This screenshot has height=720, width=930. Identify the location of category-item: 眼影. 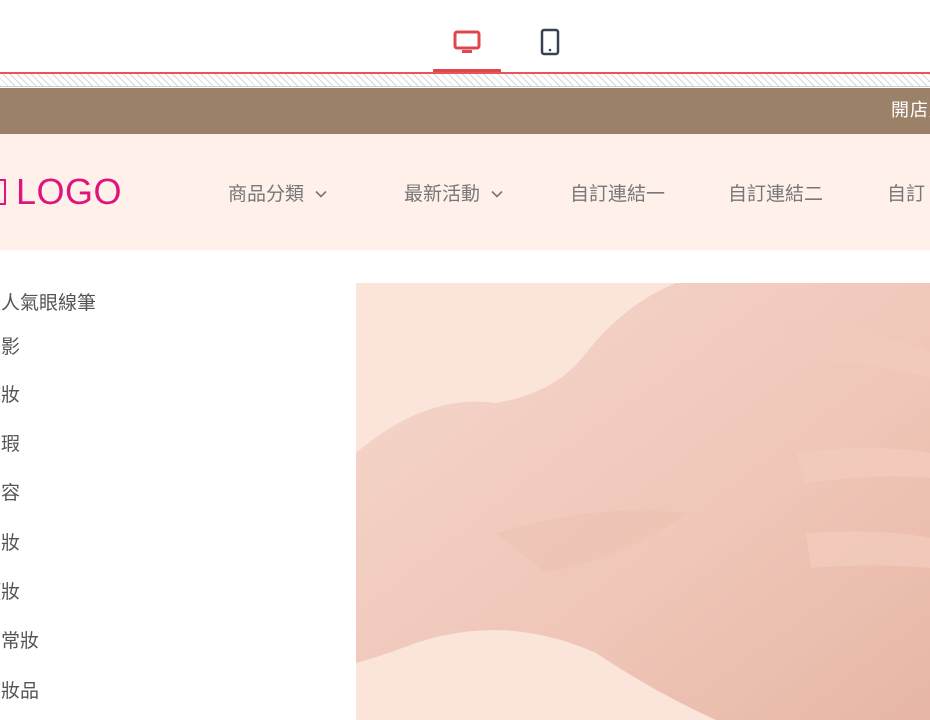
(10, 347).